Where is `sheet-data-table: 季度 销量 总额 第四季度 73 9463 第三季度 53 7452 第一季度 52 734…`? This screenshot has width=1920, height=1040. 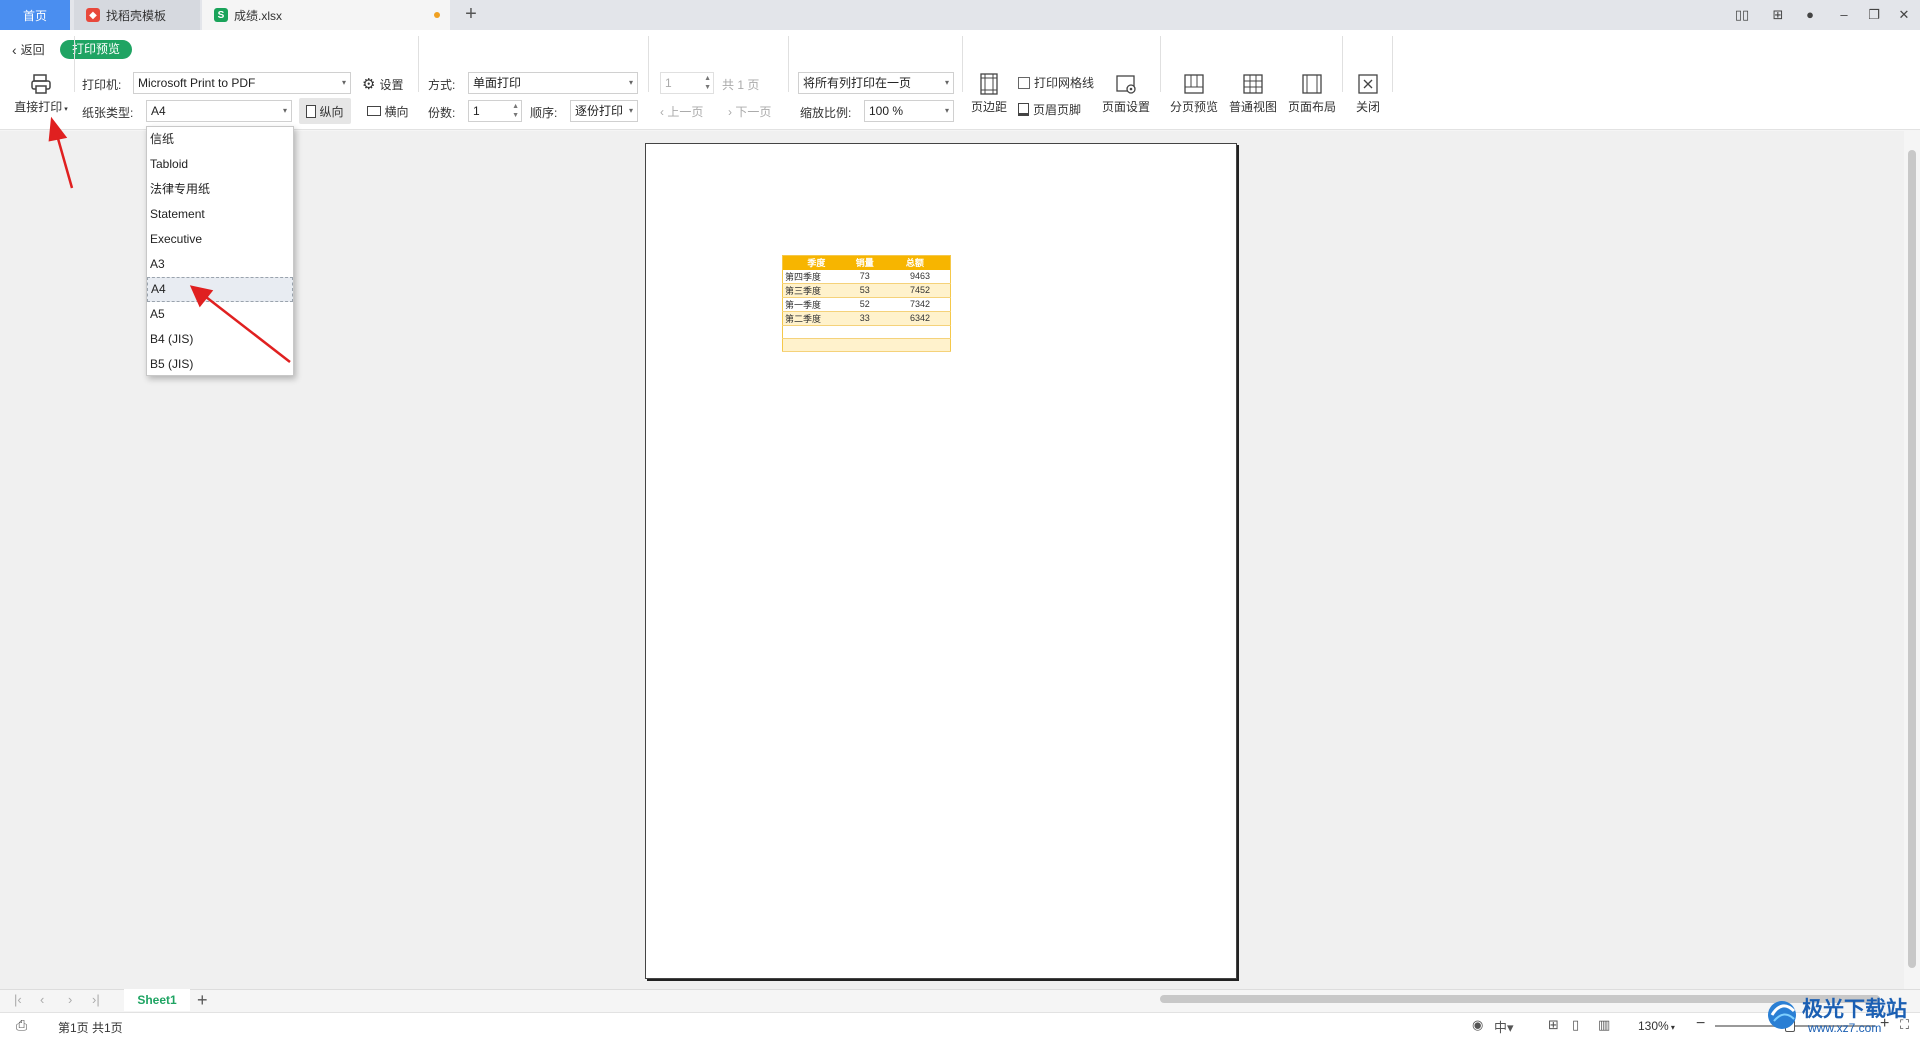 sheet-data-table: 季度 销量 总额 第四季度 73 9463 第三季度 53 7452 第一季度 52 734… is located at coordinates (866, 303).